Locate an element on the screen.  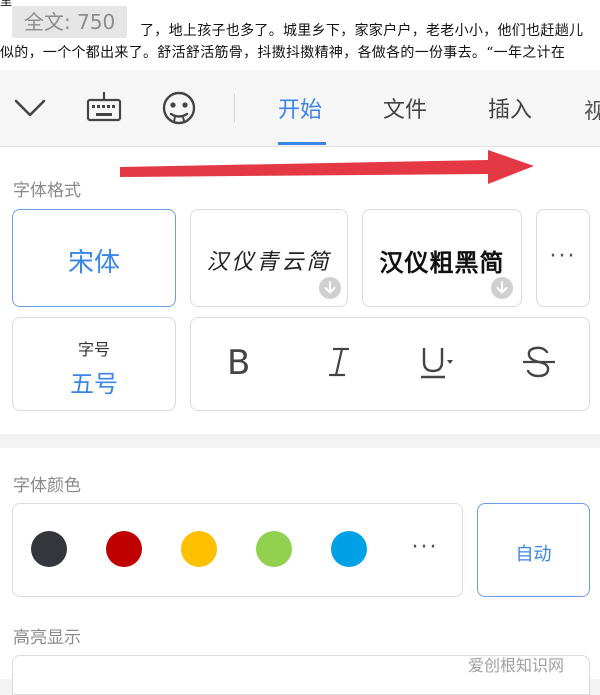
color-swatch-black is located at coordinates (49, 549).